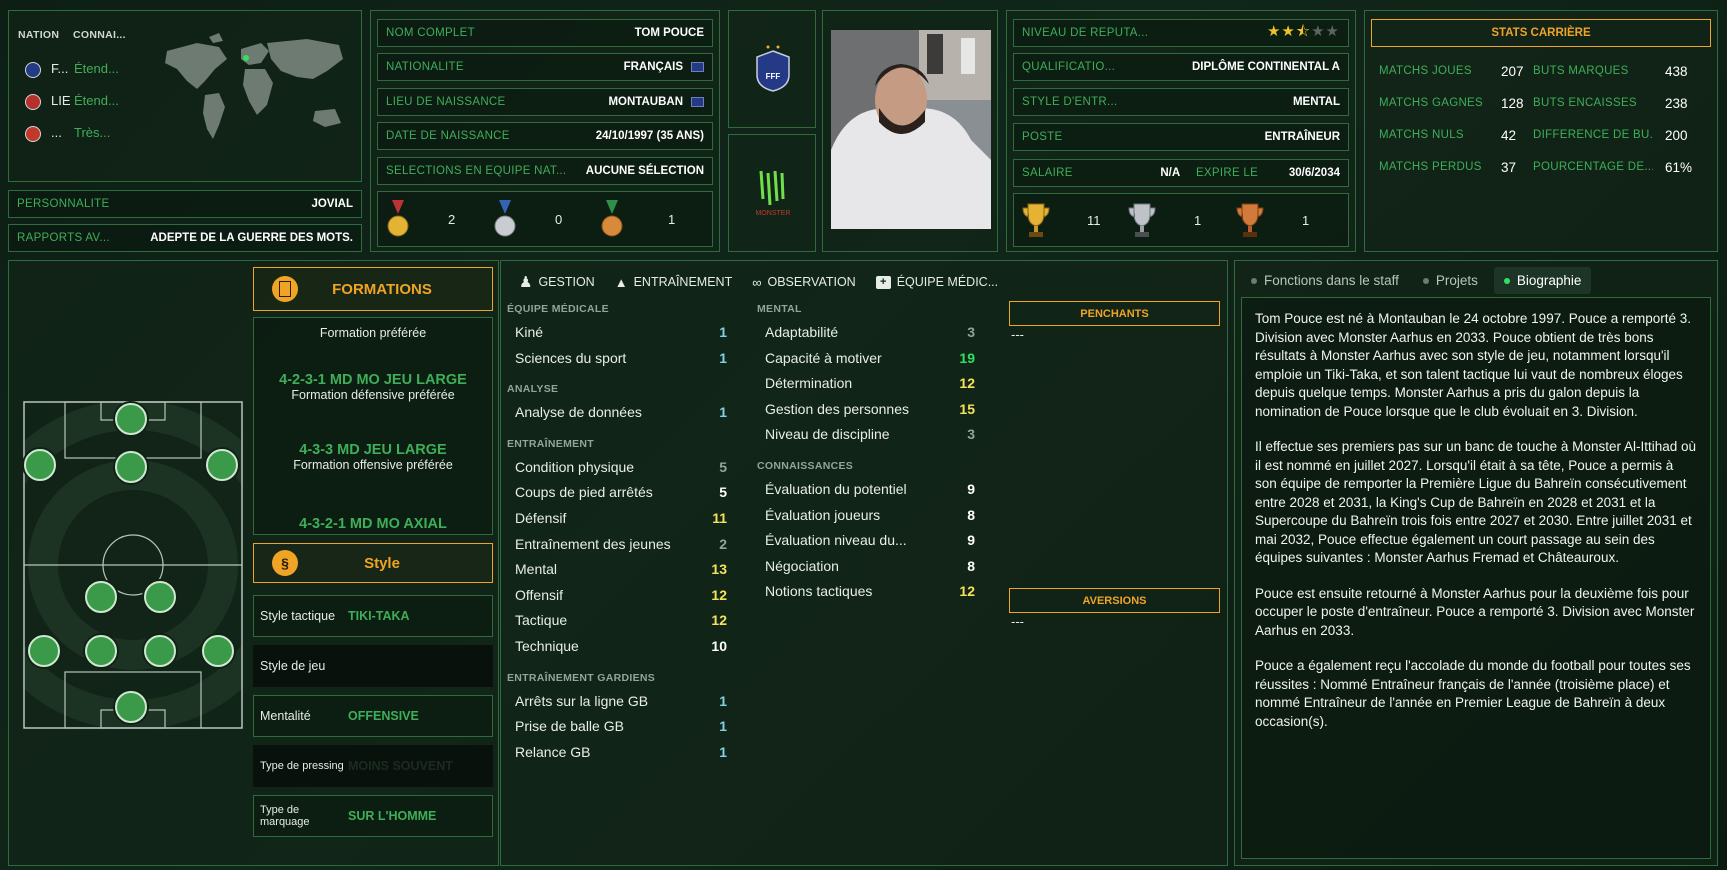 Image resolution: width=1727 pixels, height=870 pixels. Describe the element at coordinates (373, 450) in the screenshot. I see `formation-offensive: 4-3-3 MD JEU LARGE` at that location.